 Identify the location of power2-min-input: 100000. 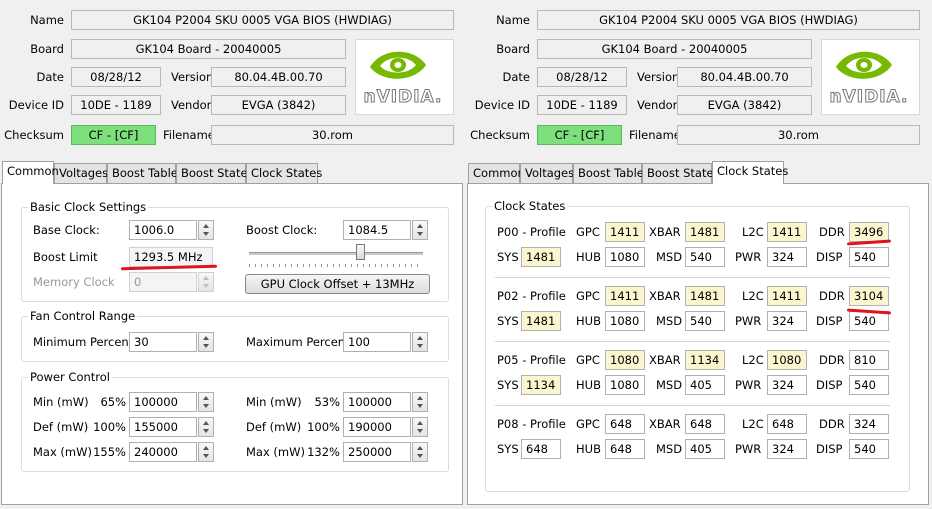
(377, 402).